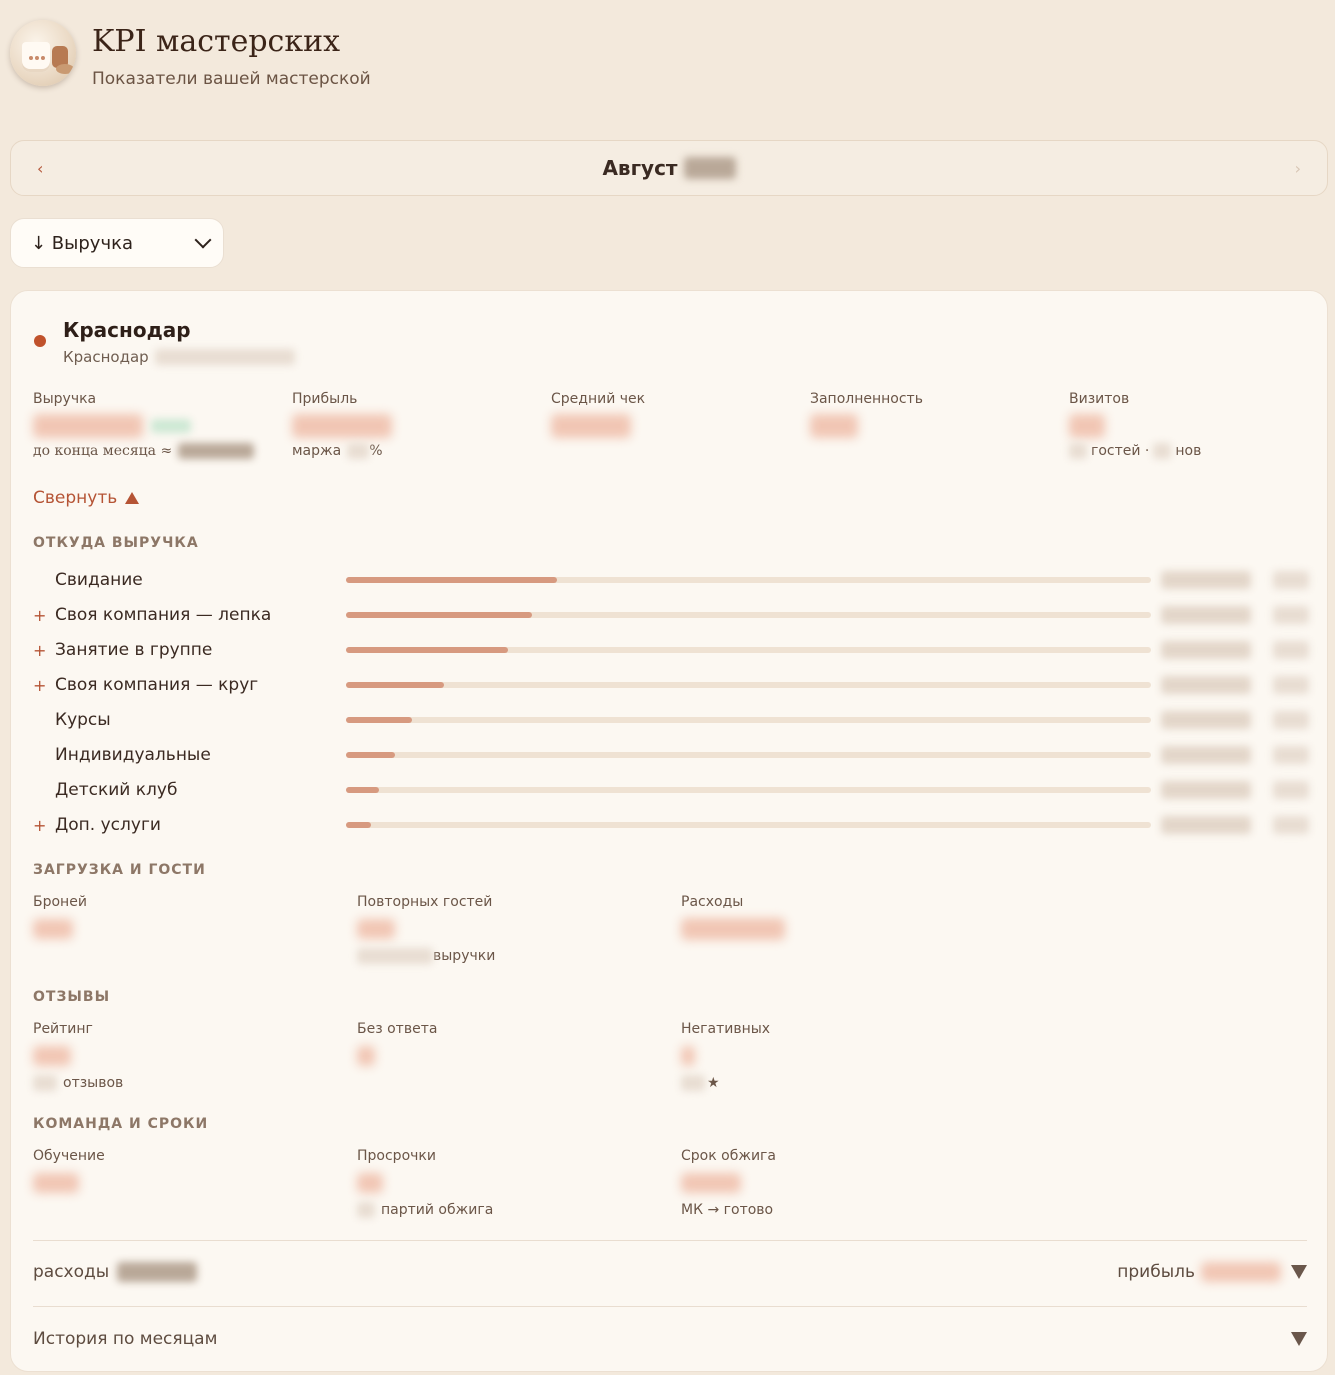  What do you see at coordinates (45, 1083) in the screenshot?
I see `stat-rating-count` at bounding box center [45, 1083].